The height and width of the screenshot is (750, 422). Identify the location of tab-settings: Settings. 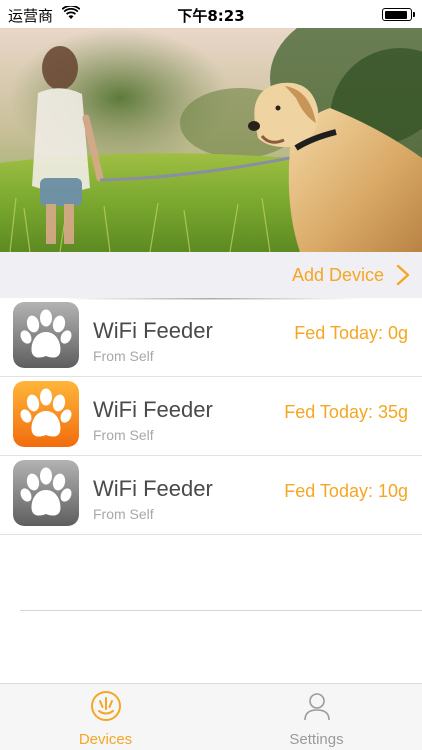
(316, 717).